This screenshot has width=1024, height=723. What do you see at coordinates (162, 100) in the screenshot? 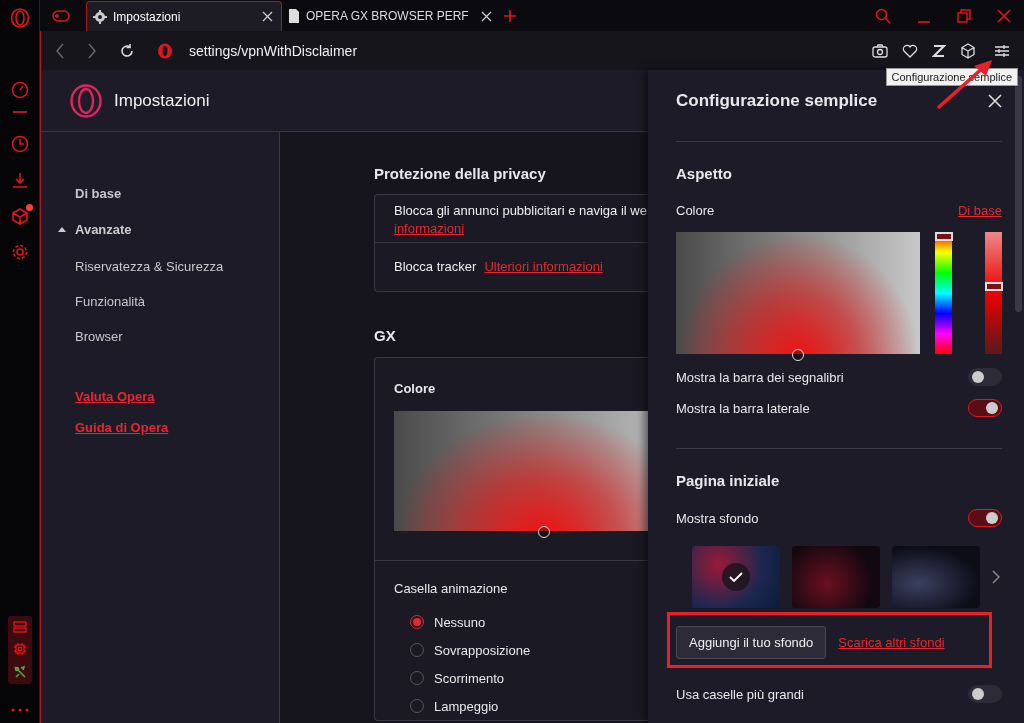
I see `page-title: Impostazioni` at bounding box center [162, 100].